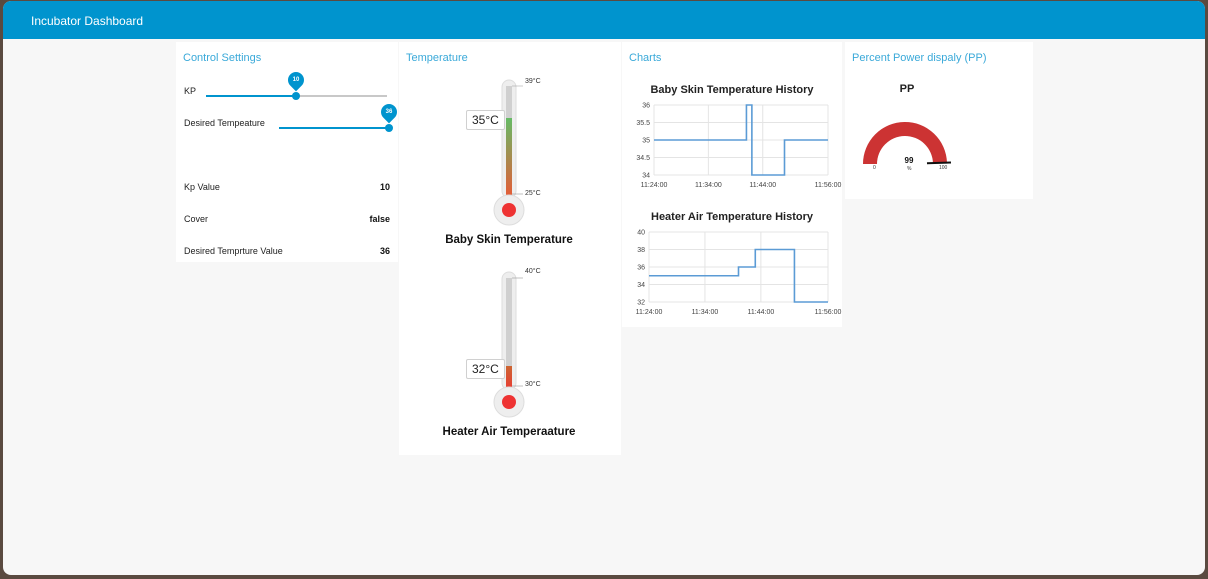  Describe the element at coordinates (333, 128) in the screenshot. I see `desired-slider-fill` at that location.